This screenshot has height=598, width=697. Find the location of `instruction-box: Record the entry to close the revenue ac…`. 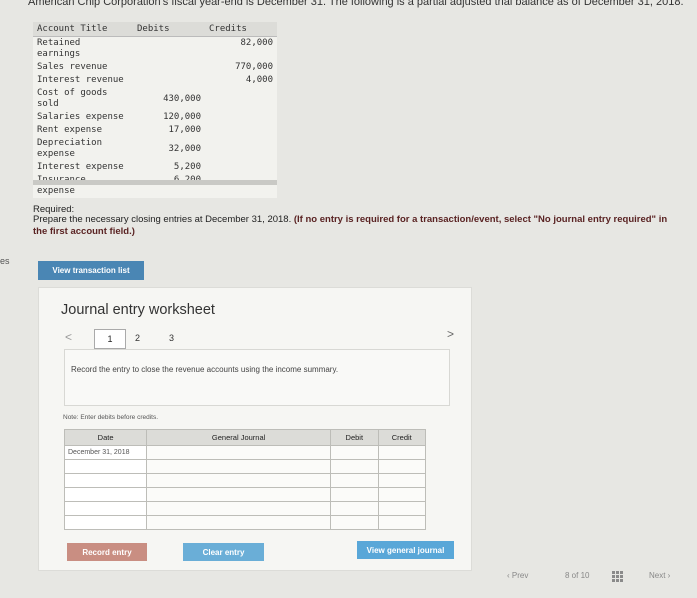

instruction-box: Record the entry to close the revenue ac… is located at coordinates (257, 377).